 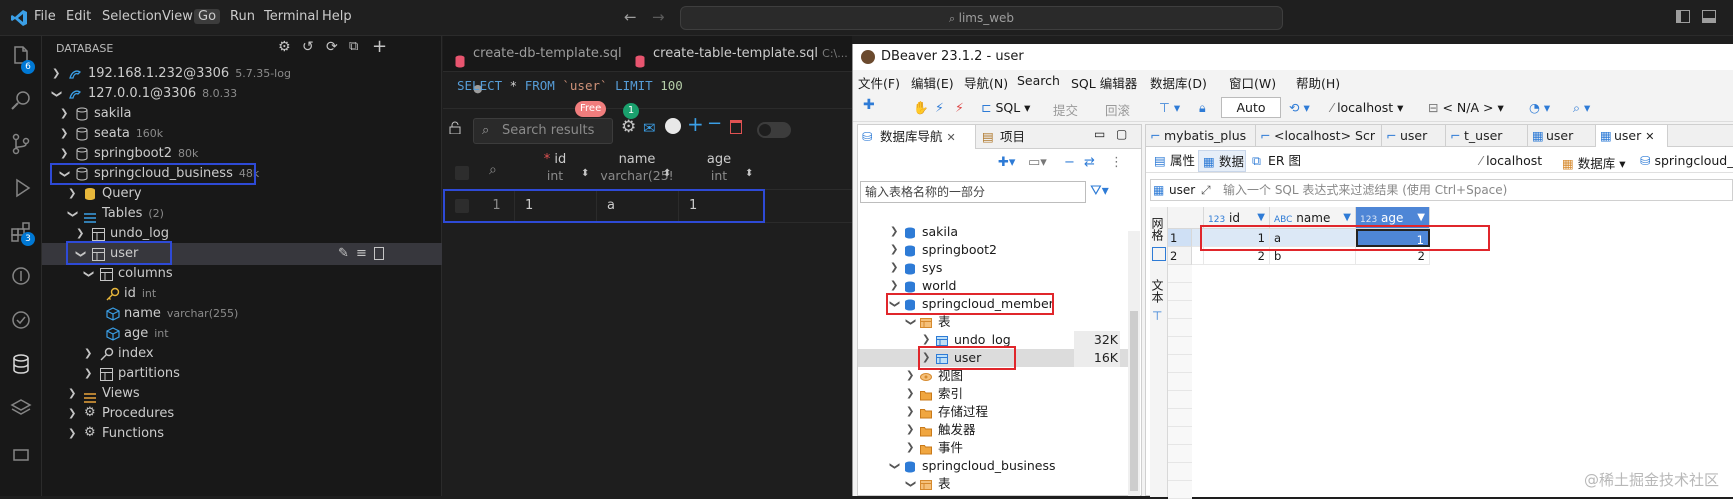 What do you see at coordinates (1038, 80) in the screenshot?
I see `db-menu-search: Search` at bounding box center [1038, 80].